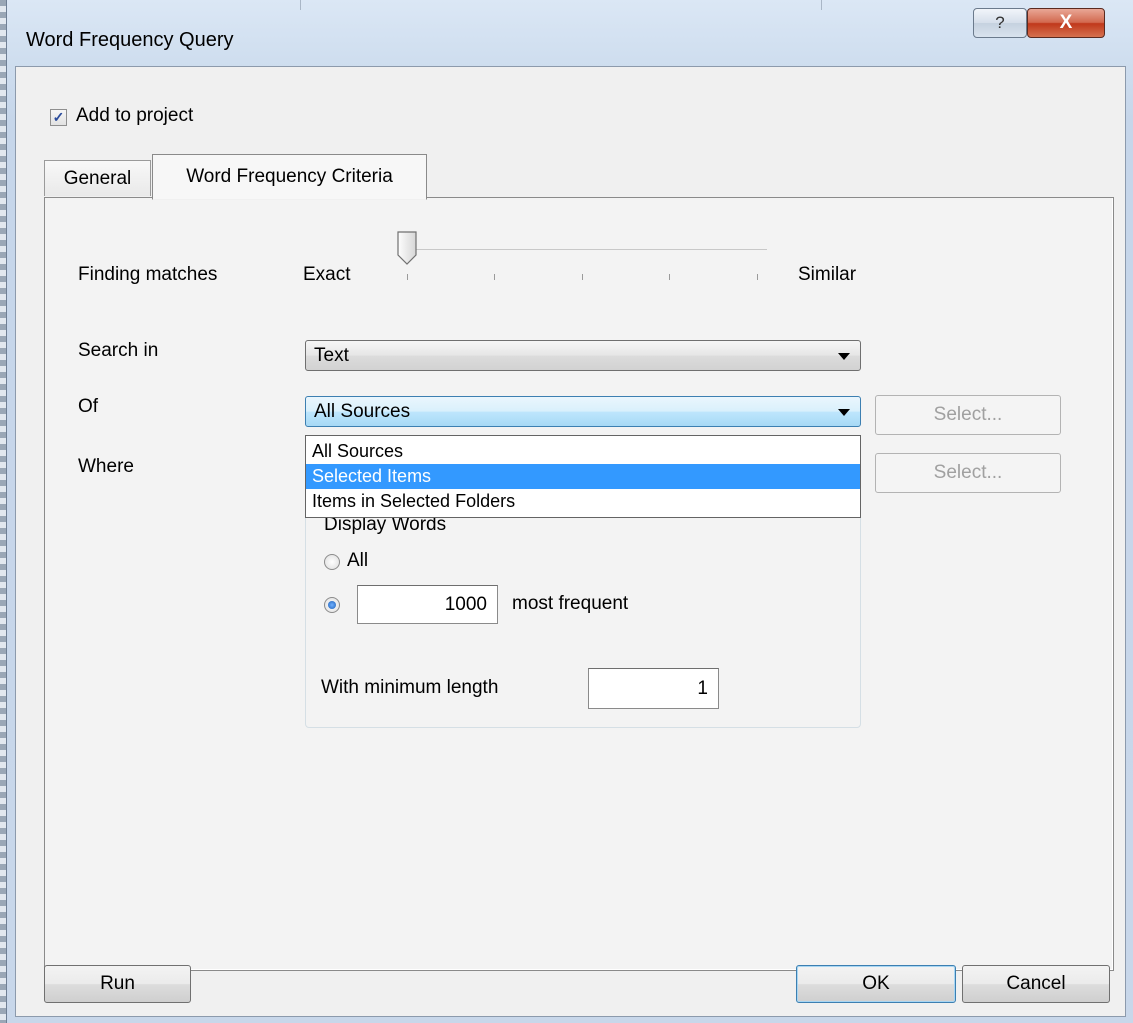  I want to click on close-button: X, so click(1066, 23).